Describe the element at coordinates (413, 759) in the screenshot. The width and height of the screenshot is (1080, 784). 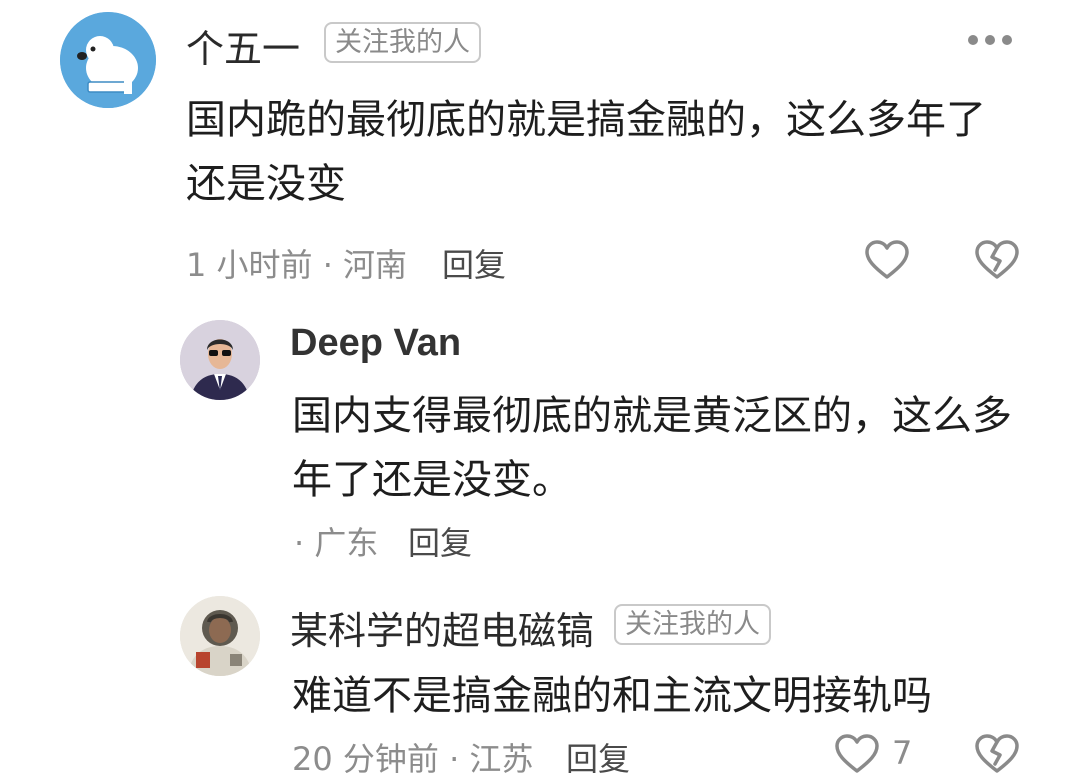
I see `comment-meta: 20 分钟前 · 江苏` at that location.